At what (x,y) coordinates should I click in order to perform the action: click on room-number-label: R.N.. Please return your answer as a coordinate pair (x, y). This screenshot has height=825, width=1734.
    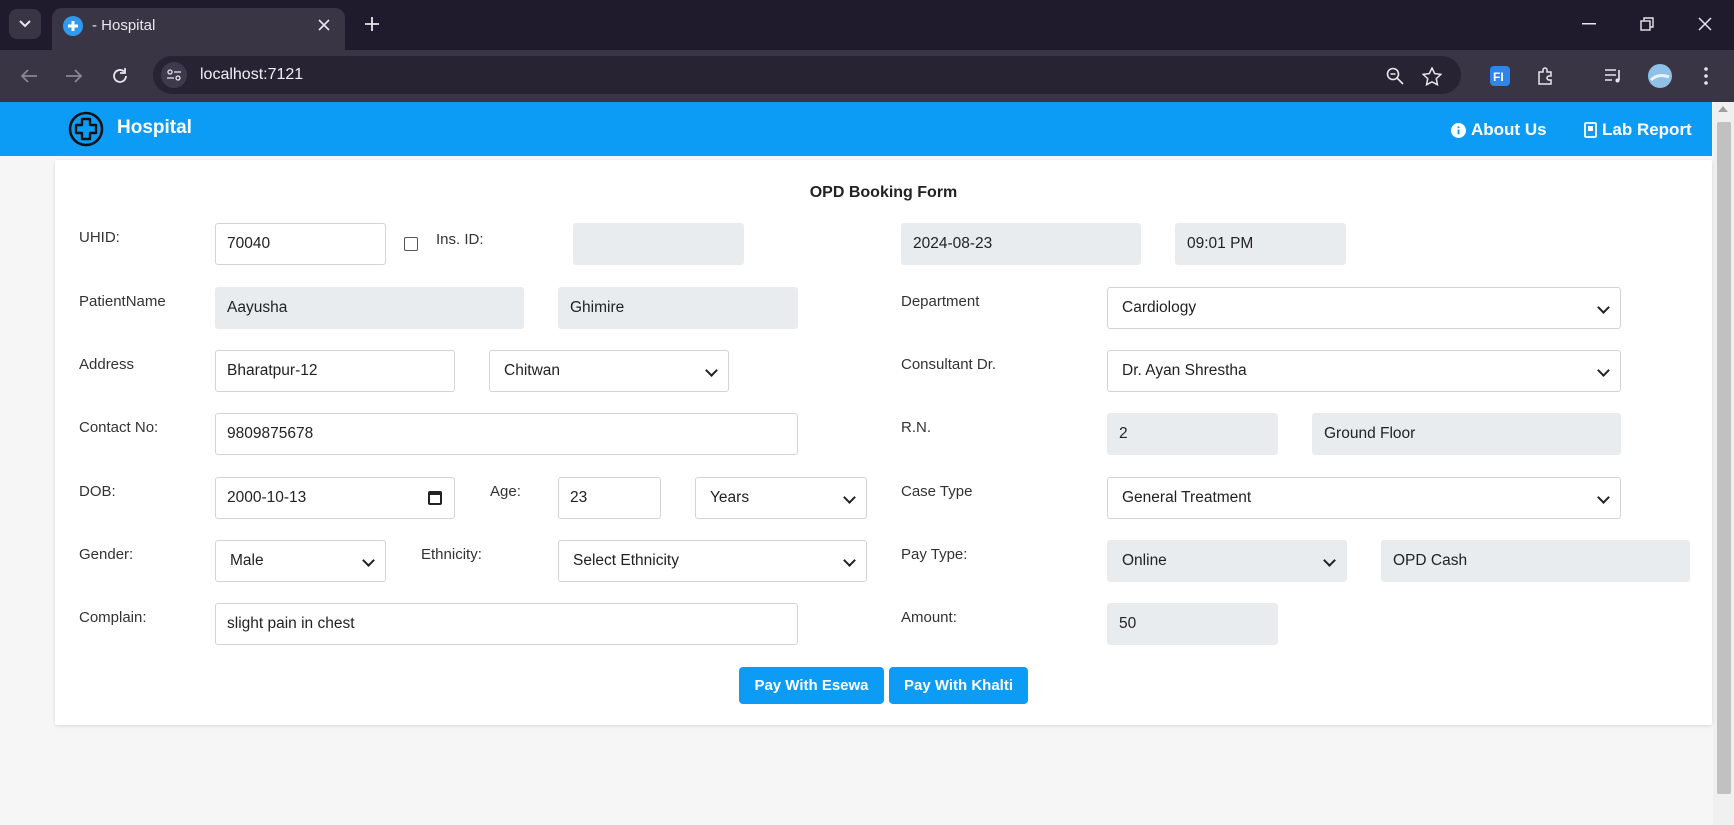
    Looking at the image, I should click on (916, 427).